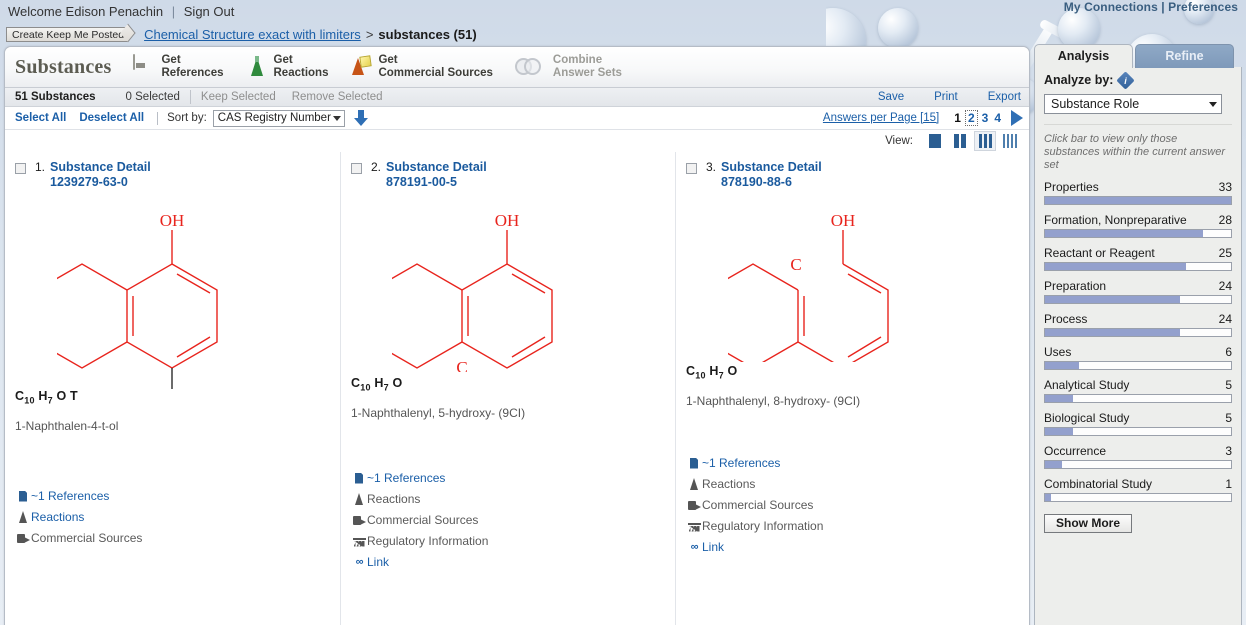  I want to click on analysis-bar-item: Occurrence 3, so click(1138, 456).